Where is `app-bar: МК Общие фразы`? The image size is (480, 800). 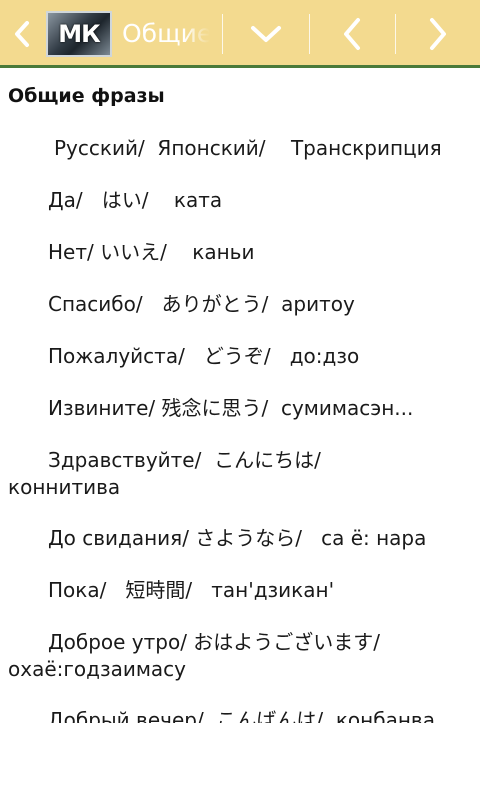
app-bar: МК Общие фразы is located at coordinates (240, 34).